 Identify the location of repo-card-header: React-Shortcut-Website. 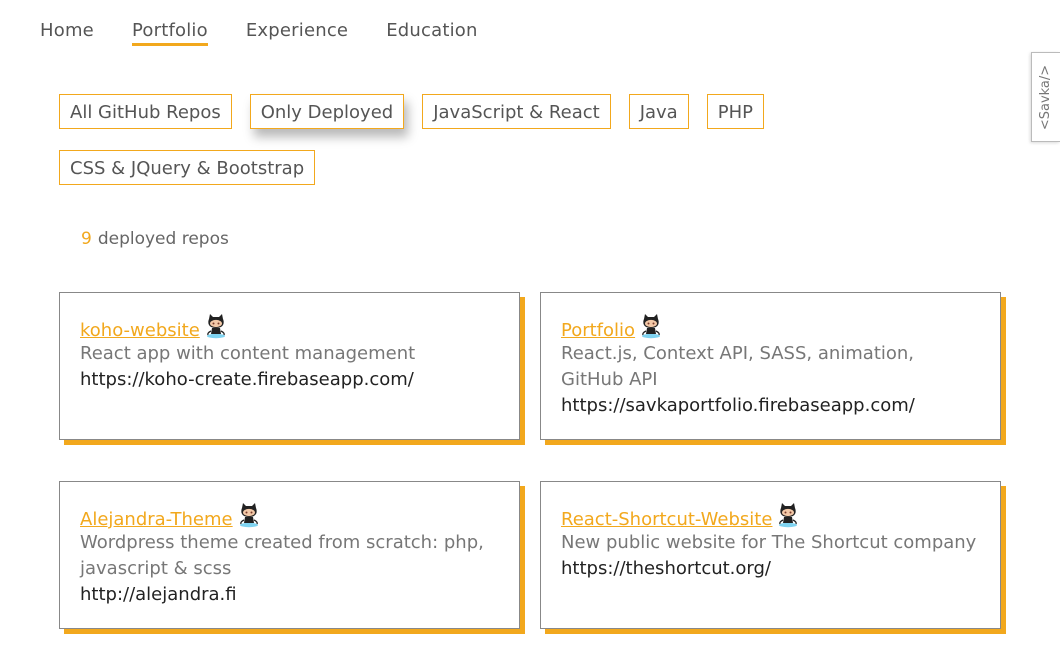
(770, 516).